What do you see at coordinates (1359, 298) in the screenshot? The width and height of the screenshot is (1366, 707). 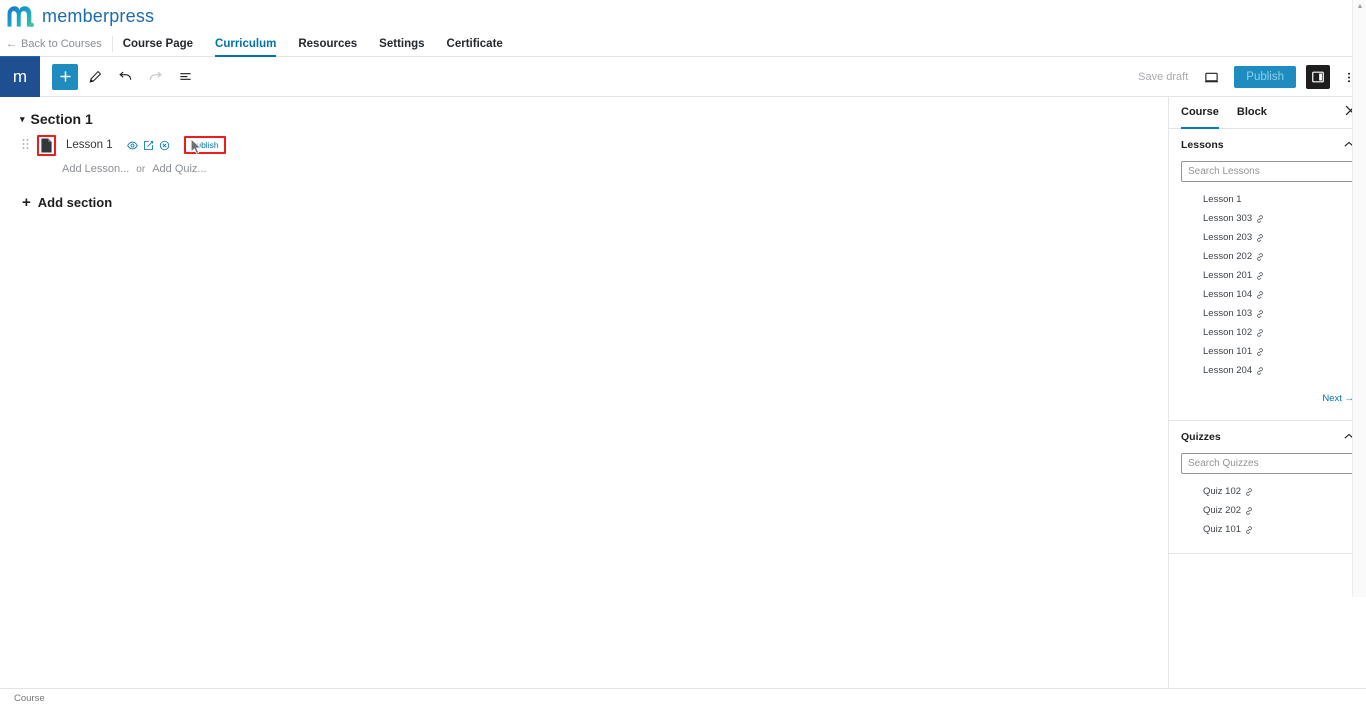 I see `page-scrollbar: ▲` at bounding box center [1359, 298].